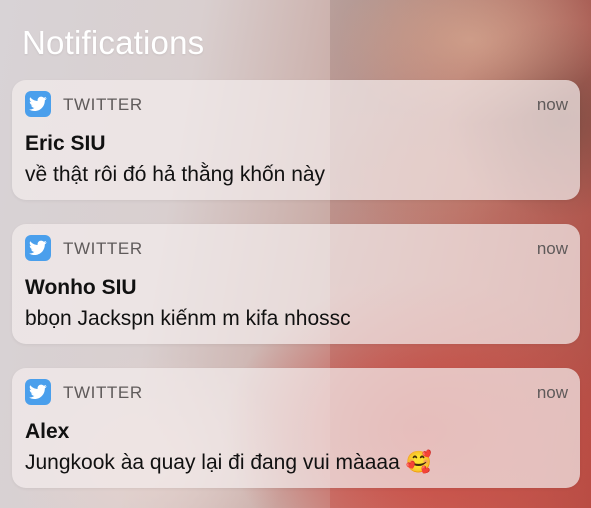  I want to click on message-text: về thật rôi đó hả thằng khốn này, so click(175, 174).